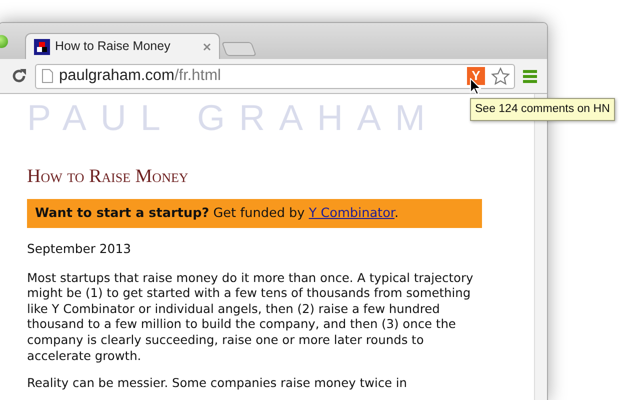 Image resolution: width=640 pixels, height=400 pixels. Describe the element at coordinates (239, 49) in the screenshot. I see `new-tab-button` at that location.